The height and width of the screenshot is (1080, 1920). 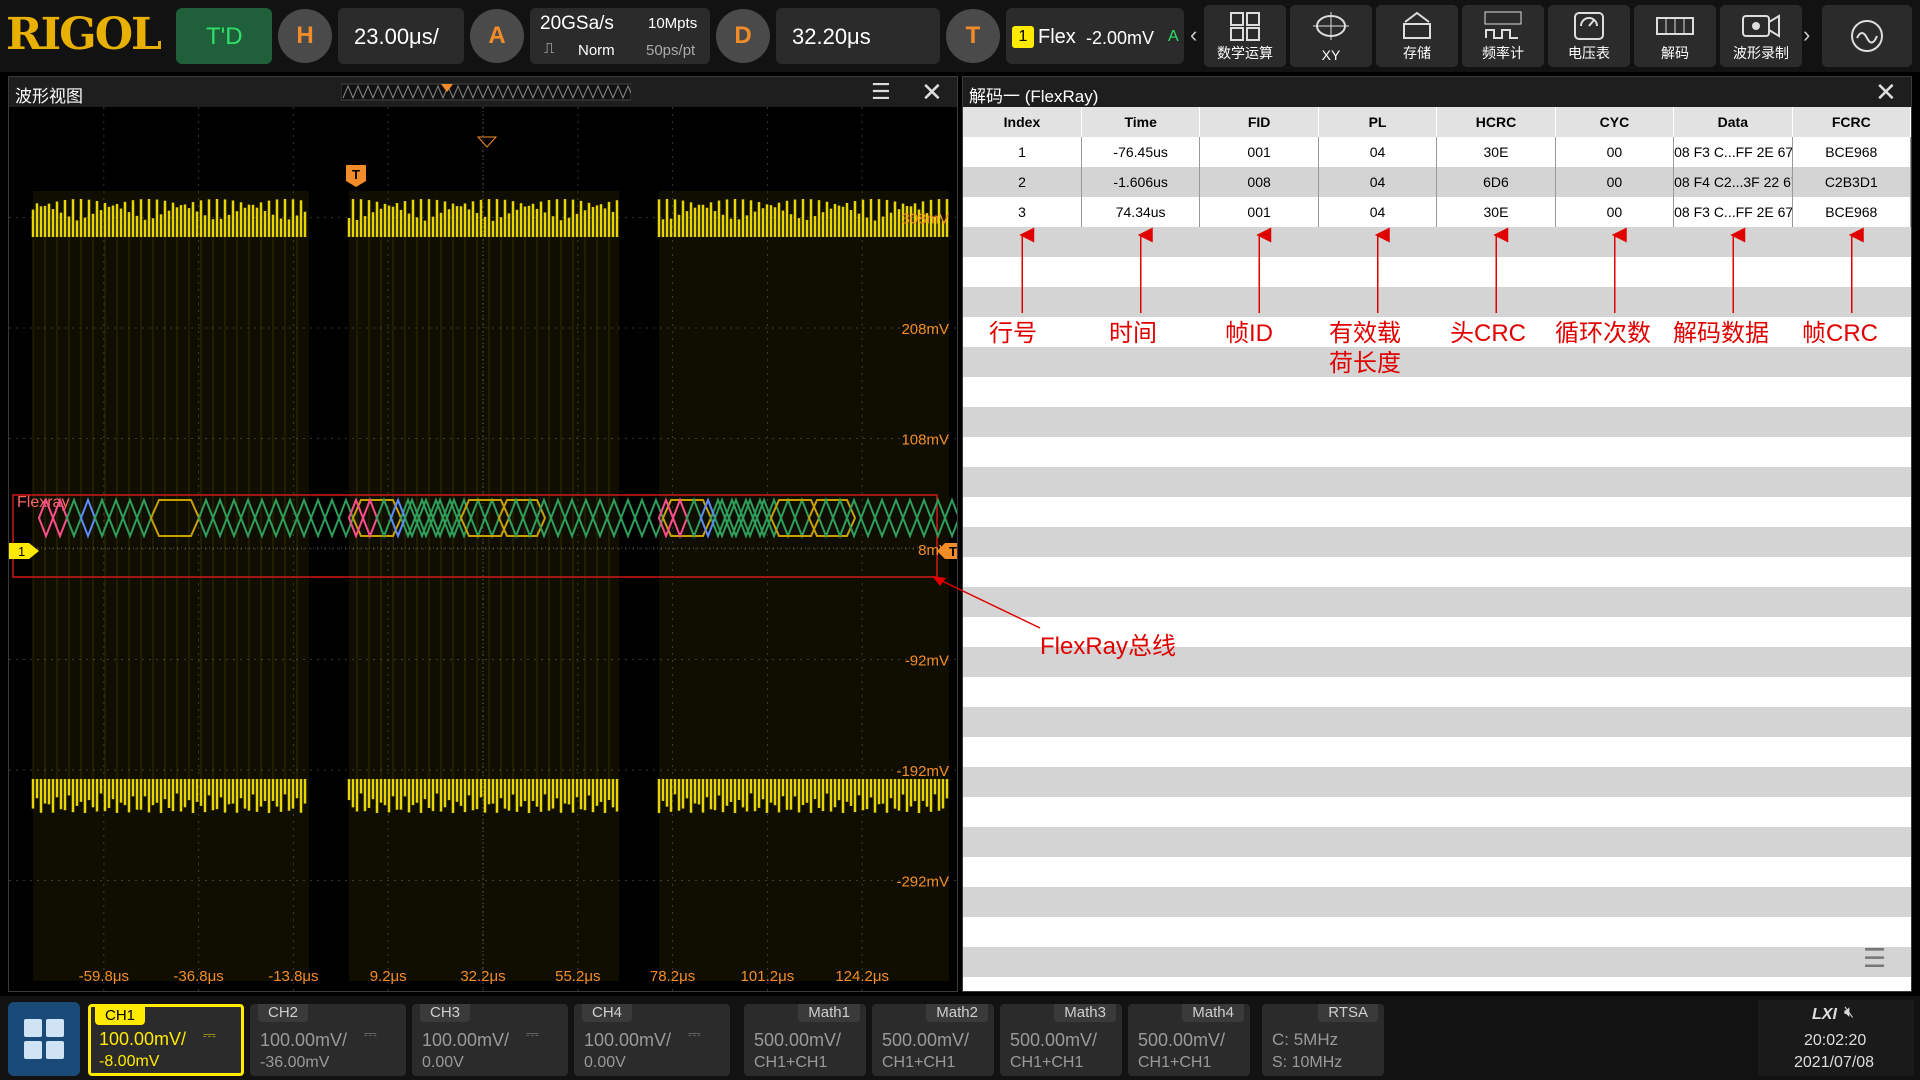 I want to click on col-cyc: CYC, so click(x=1615, y=122).